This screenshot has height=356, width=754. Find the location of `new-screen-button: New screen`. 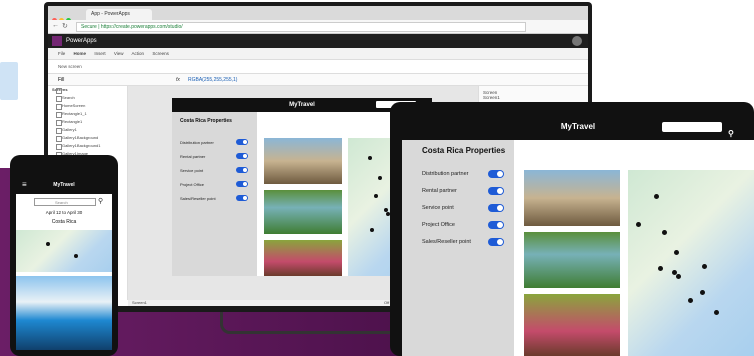

new-screen-button: New screen is located at coordinates (70, 66).